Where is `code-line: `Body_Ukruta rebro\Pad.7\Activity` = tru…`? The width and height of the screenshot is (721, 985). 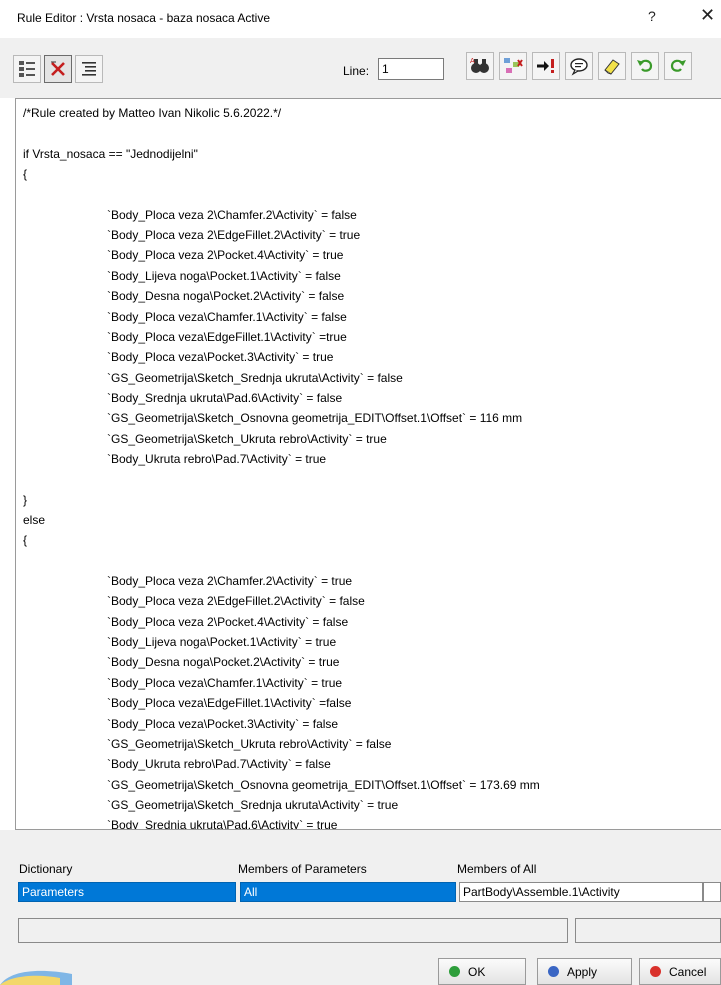
code-line: `Body_Ukruta rebro\Pad.7\Activity` = tru… is located at coordinates (217, 458).